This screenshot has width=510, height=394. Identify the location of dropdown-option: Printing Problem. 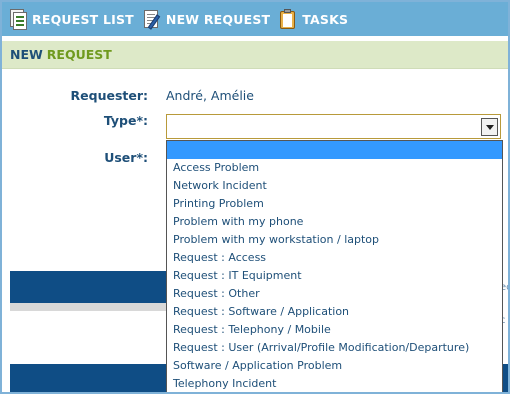
(334, 204).